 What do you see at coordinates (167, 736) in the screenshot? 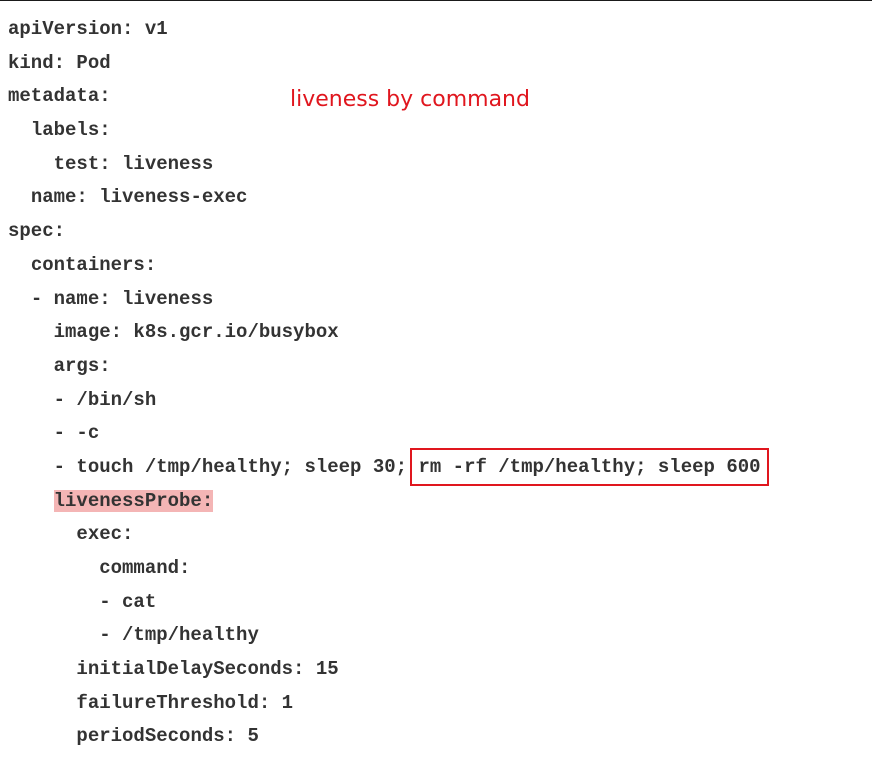
I see `code-text: periodSeconds: 5` at bounding box center [167, 736].